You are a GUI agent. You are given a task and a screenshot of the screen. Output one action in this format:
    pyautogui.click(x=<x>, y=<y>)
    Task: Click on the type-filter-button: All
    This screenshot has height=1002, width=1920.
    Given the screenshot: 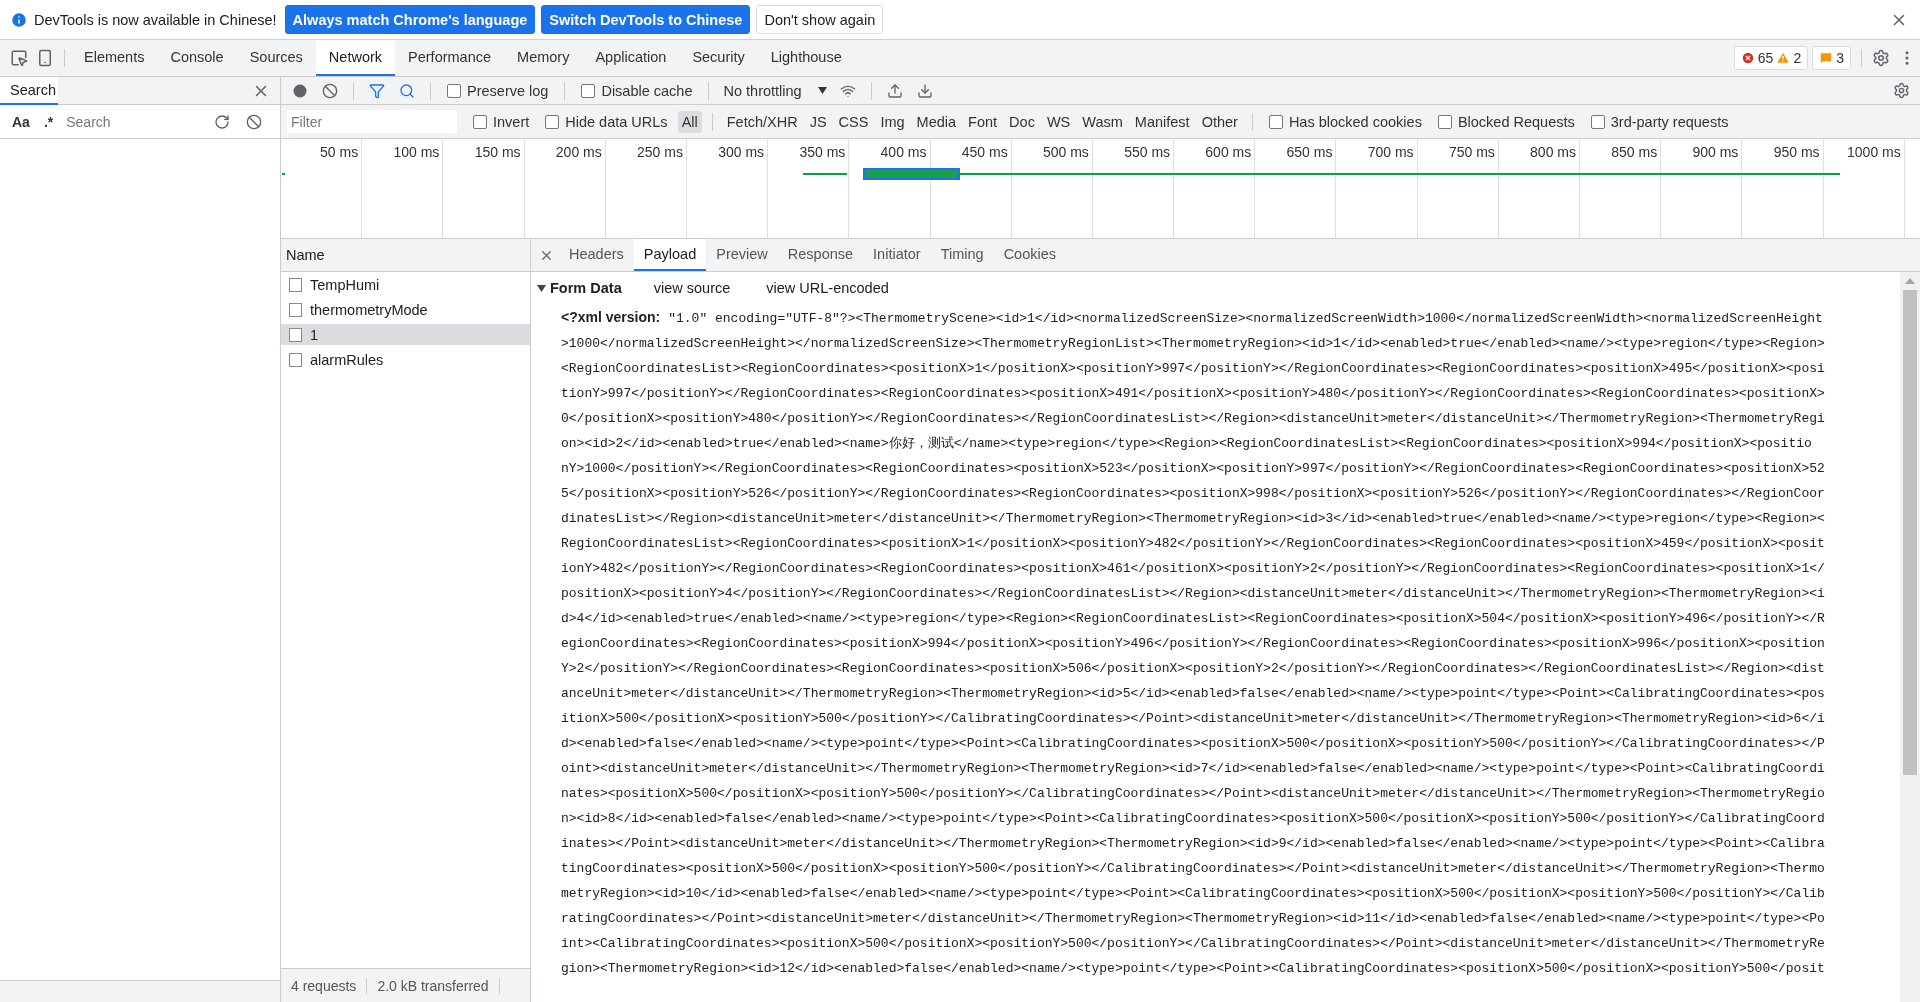 What is the action you would take?
    pyautogui.click(x=689, y=121)
    